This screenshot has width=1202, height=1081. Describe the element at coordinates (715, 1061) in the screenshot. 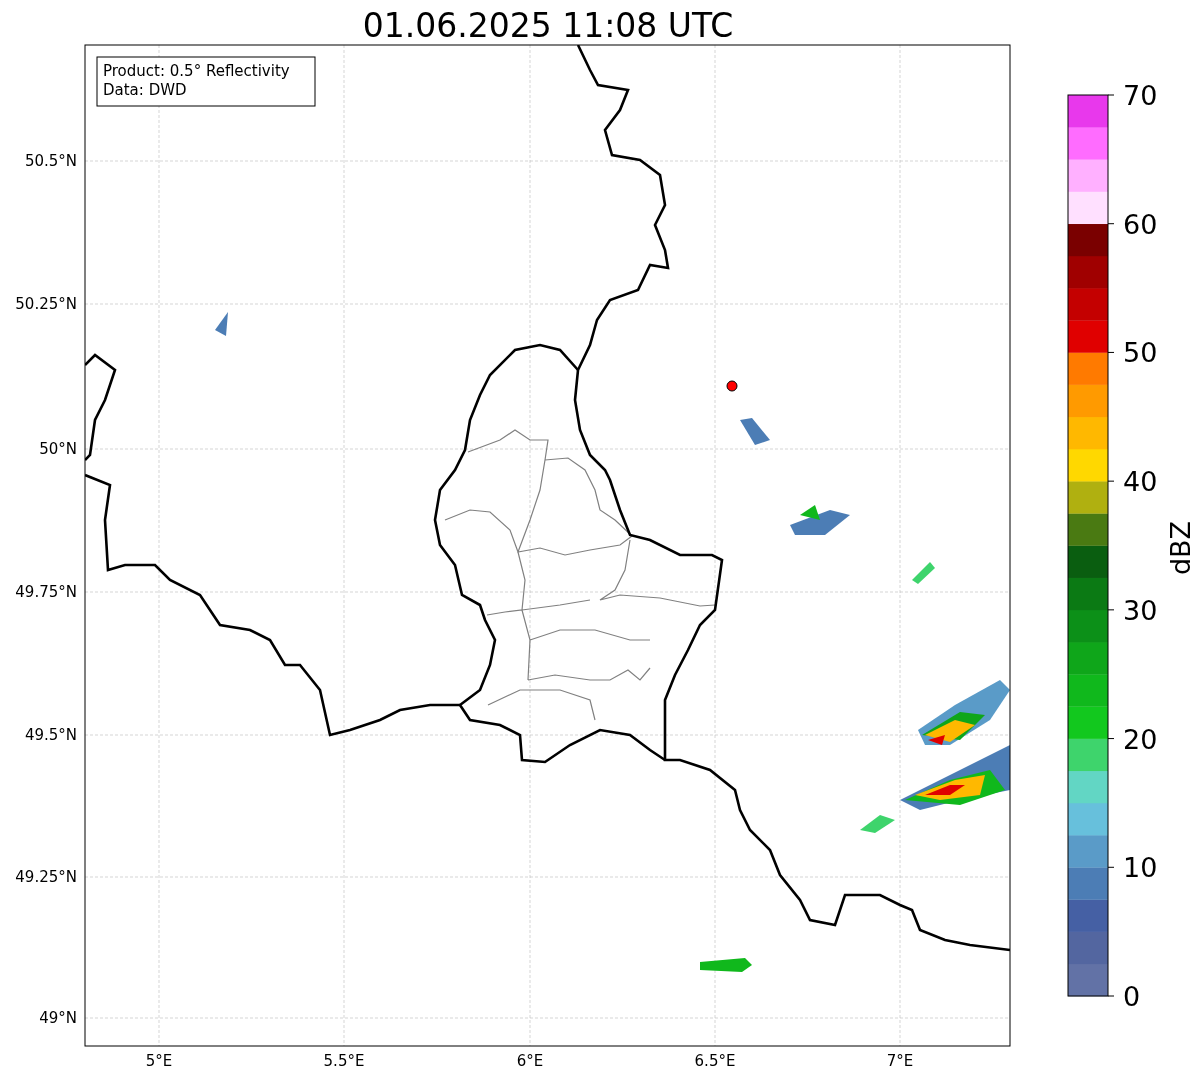

I see `longitude-label: 6.5°E` at that location.